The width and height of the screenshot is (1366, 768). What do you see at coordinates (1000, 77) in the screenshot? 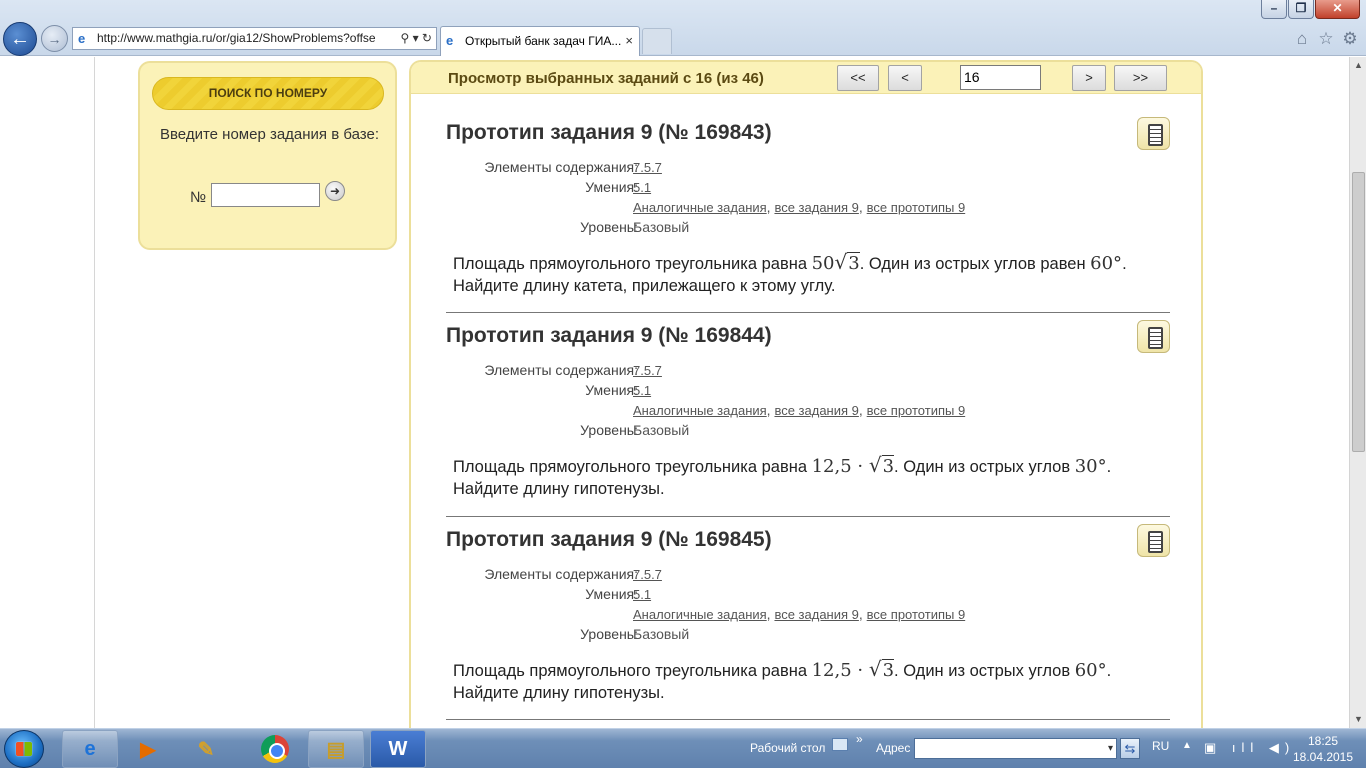
I see `page-number-input: 16` at bounding box center [1000, 77].